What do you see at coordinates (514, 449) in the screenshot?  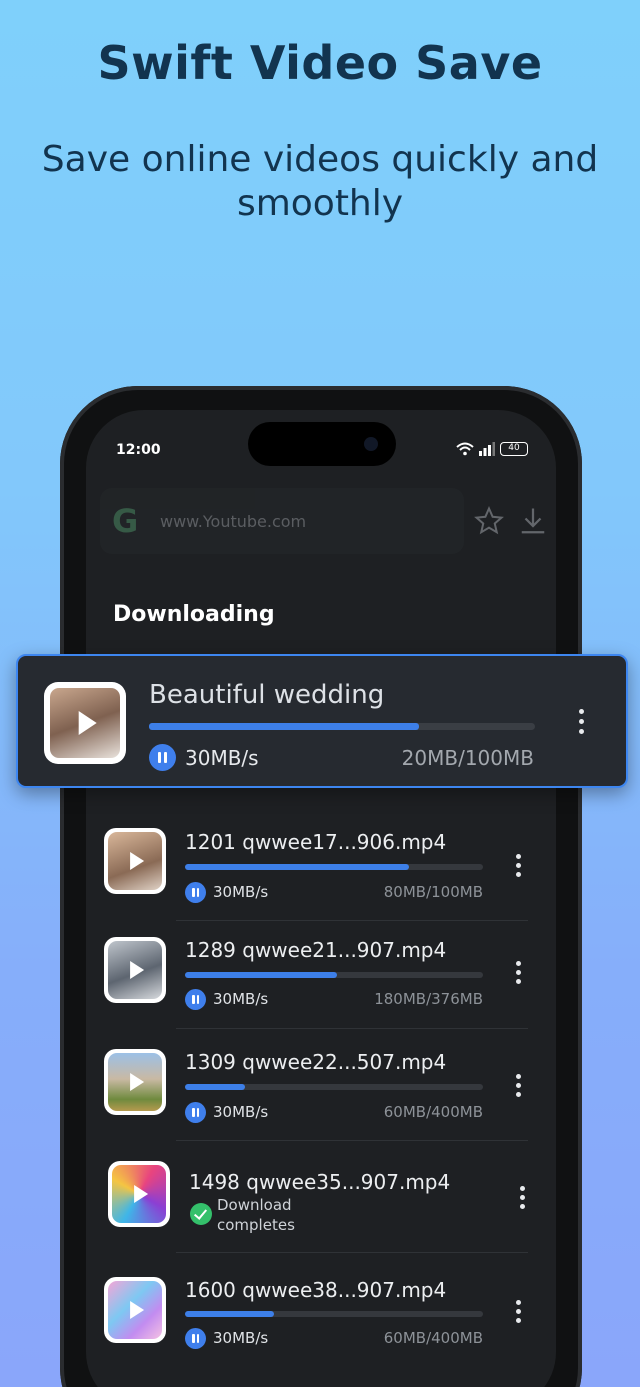 I see `battery-icon: 40` at bounding box center [514, 449].